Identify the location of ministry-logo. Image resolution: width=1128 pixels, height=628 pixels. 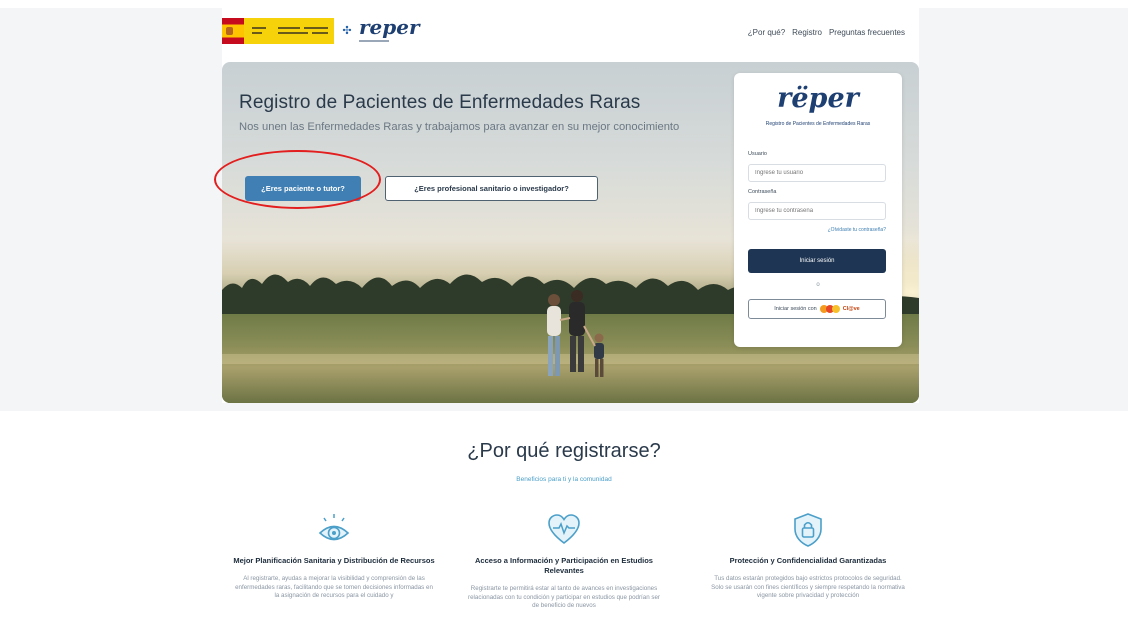
(289, 31).